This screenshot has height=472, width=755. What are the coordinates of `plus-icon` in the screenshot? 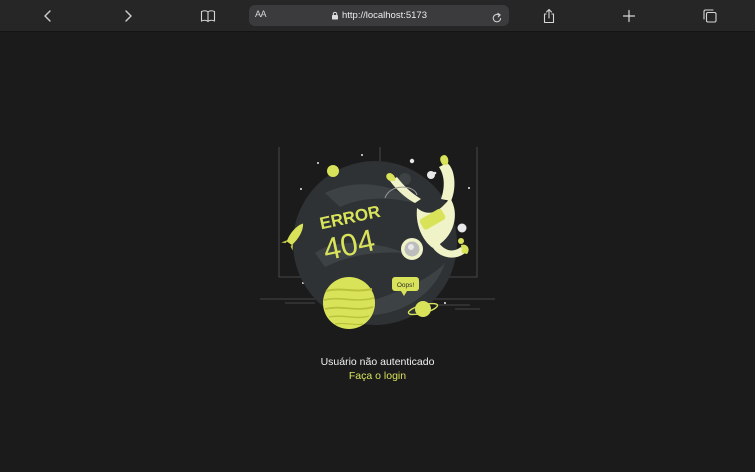 It's located at (629, 16).